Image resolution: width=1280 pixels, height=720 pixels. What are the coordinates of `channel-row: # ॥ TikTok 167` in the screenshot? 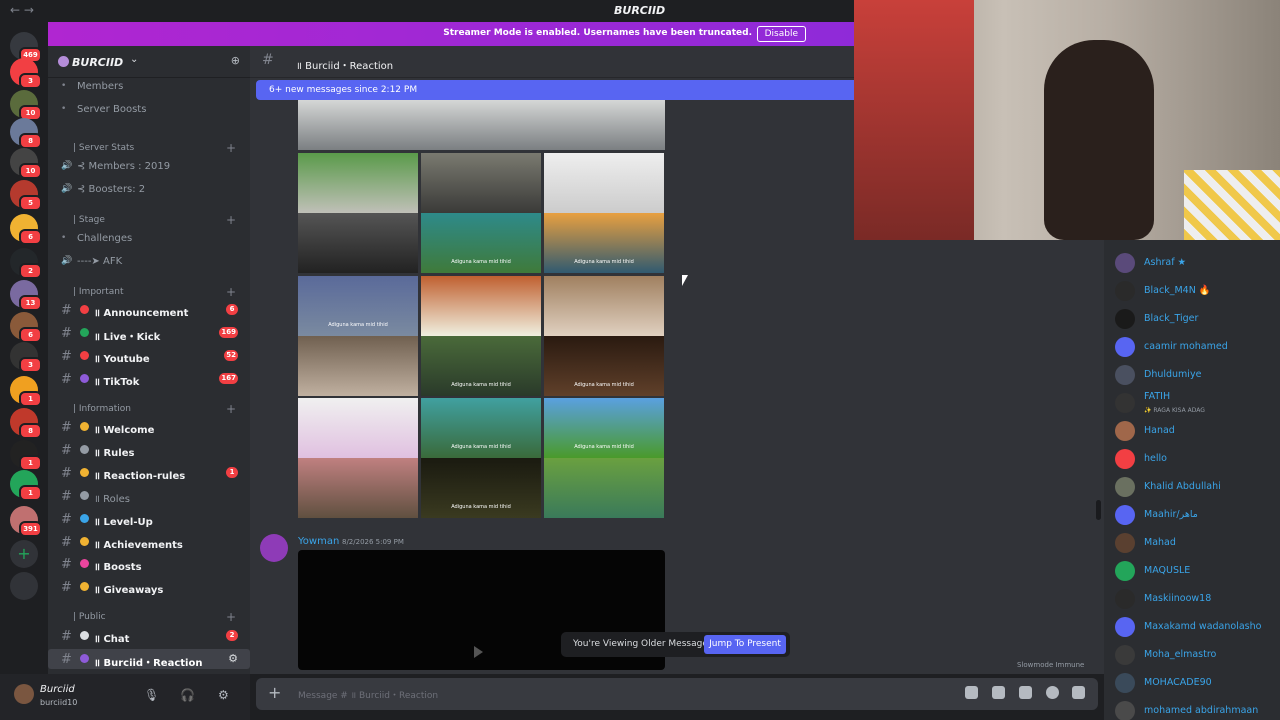 It's located at (149, 379).